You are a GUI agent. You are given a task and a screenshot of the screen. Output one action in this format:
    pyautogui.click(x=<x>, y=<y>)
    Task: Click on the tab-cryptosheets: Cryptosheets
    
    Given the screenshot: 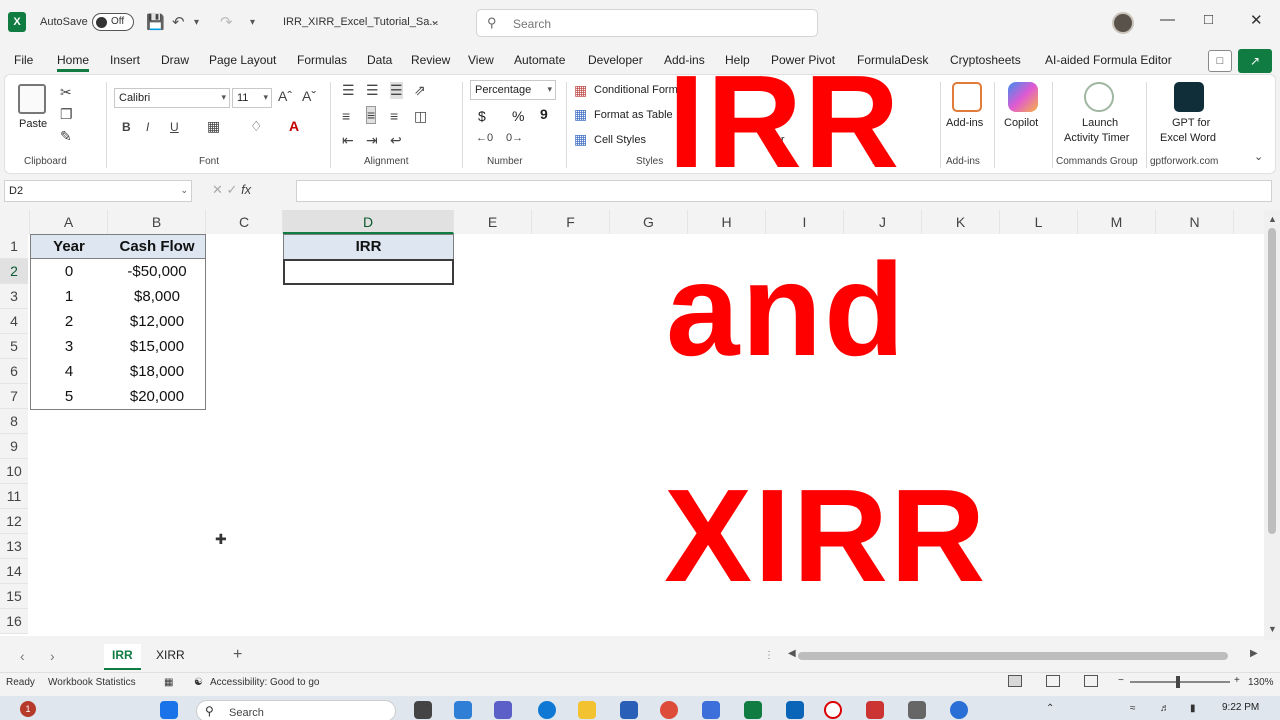 What is the action you would take?
    pyautogui.click(x=985, y=60)
    